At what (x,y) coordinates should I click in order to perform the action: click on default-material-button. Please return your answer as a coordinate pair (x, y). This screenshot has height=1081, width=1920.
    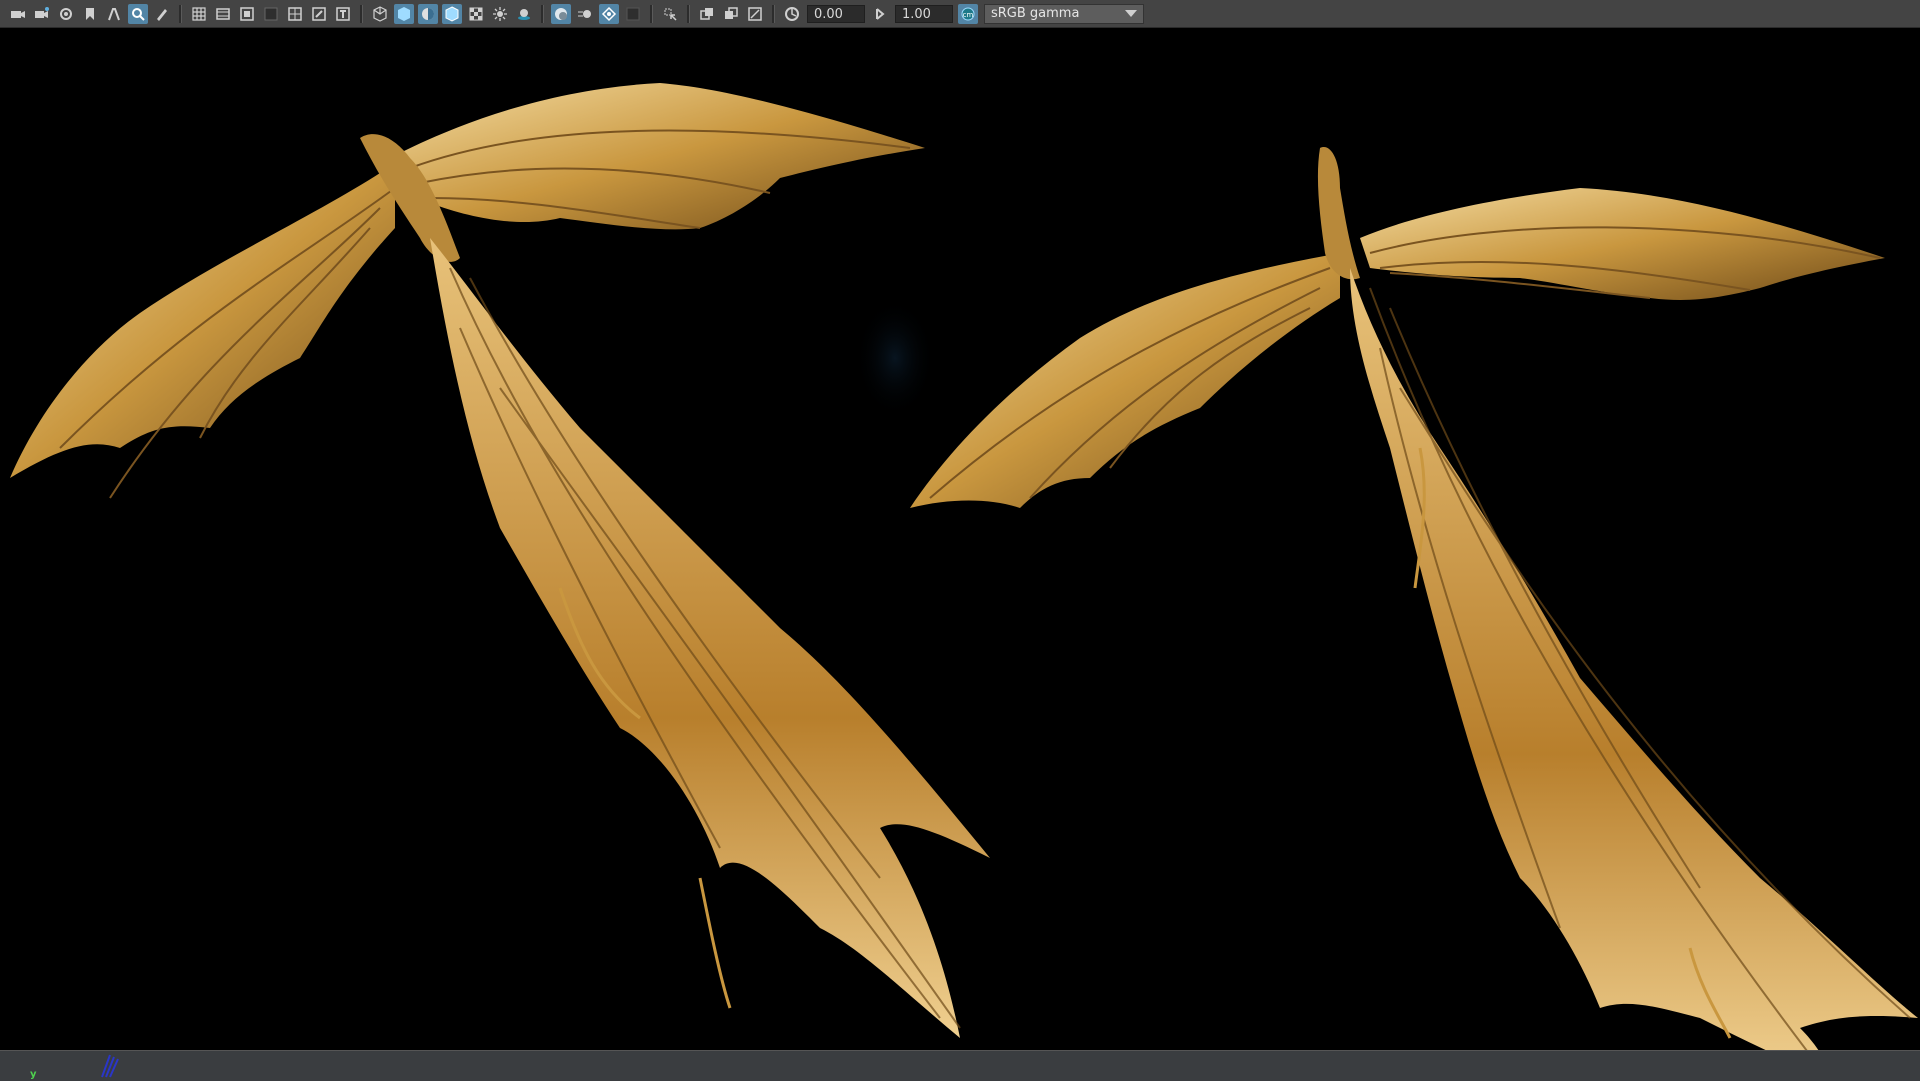
    Looking at the image, I should click on (428, 13).